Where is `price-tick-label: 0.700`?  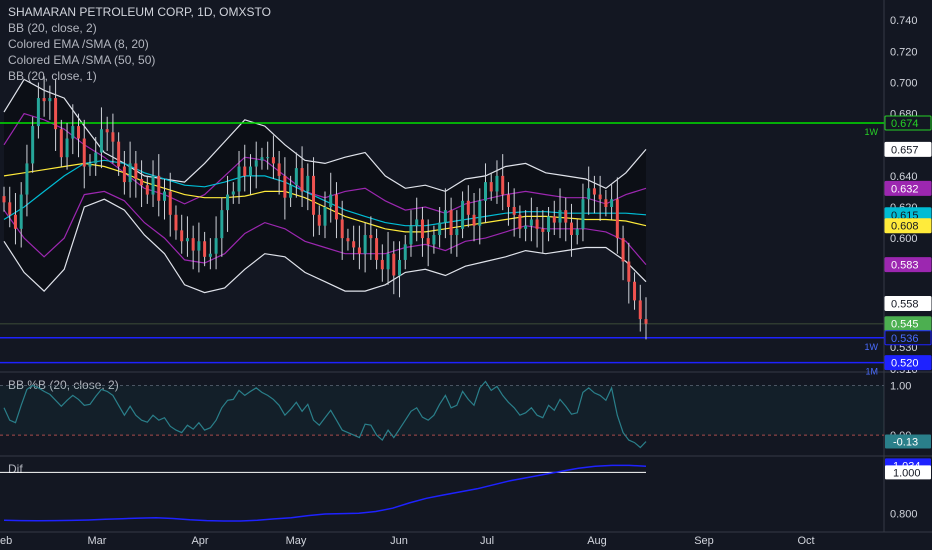 price-tick-label: 0.700 is located at coordinates (904, 83).